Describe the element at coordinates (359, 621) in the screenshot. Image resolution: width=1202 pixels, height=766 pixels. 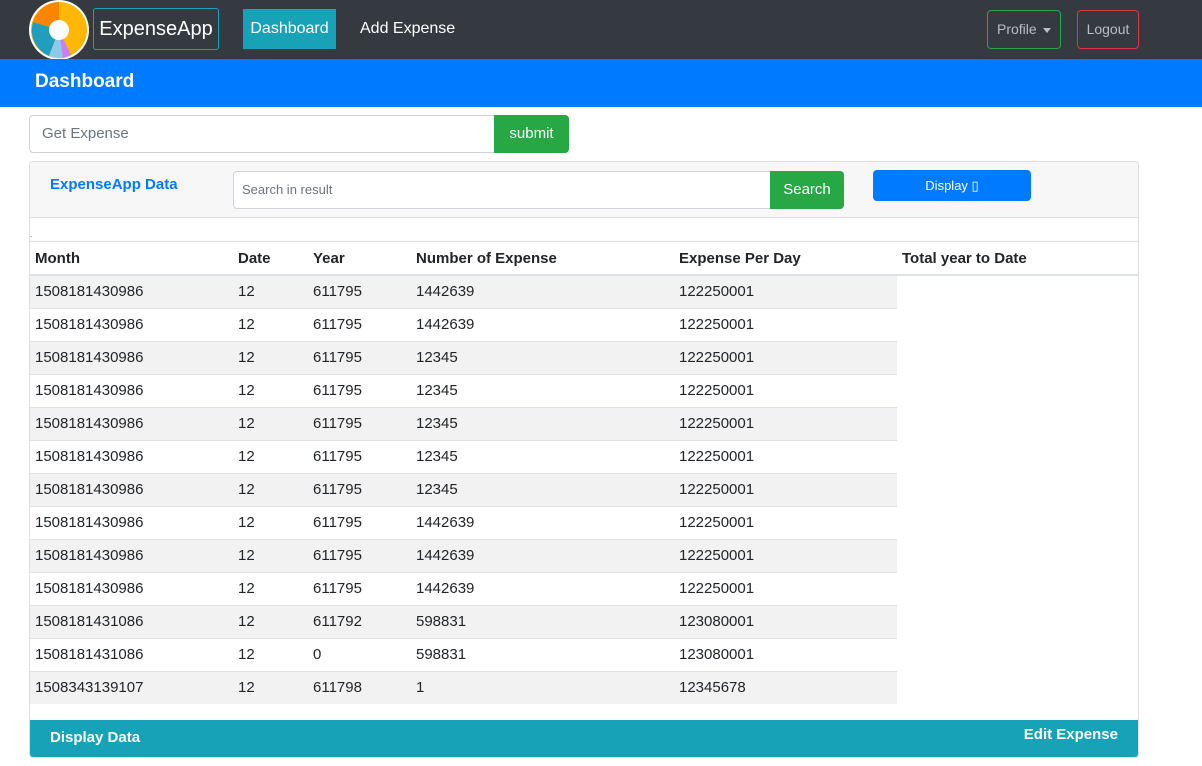
I see `table-cell: 611792` at that location.